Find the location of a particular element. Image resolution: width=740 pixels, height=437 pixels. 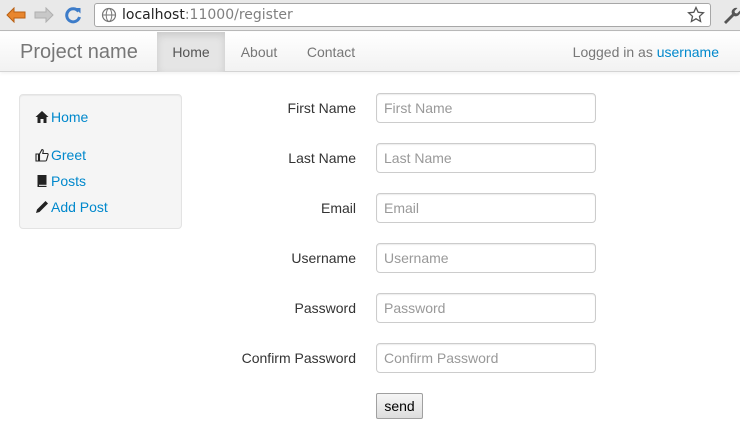

login-prefix: Logged in as is located at coordinates (614, 52).